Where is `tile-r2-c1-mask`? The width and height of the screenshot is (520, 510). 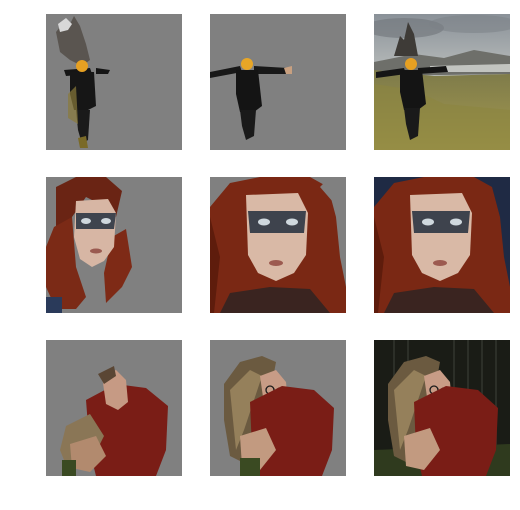 tile-r2-c1-mask is located at coordinates (114, 245).